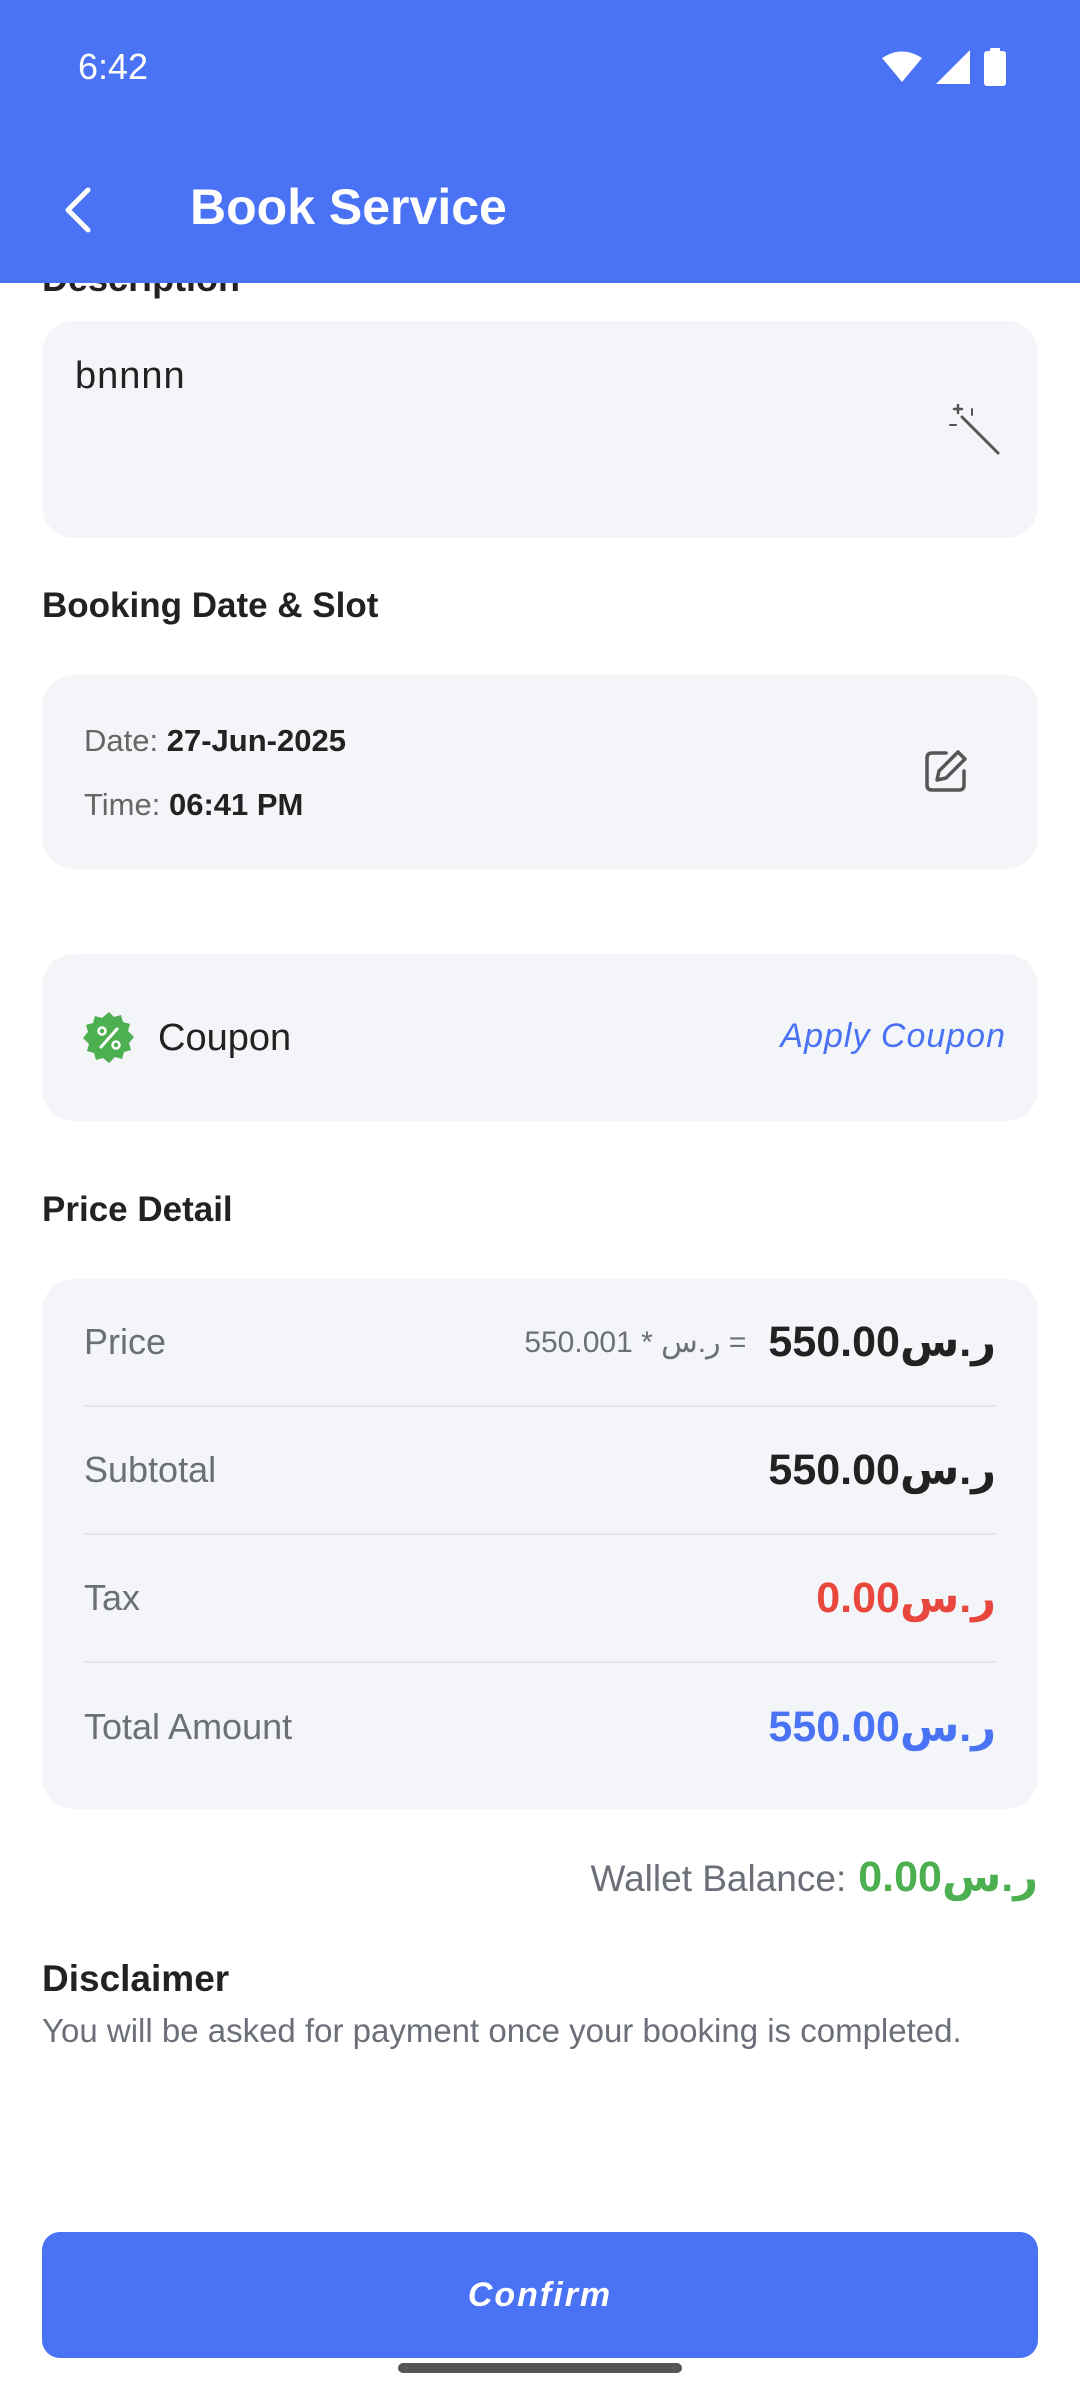 This screenshot has width=1080, height=2400. I want to click on booking-time: Time: 06:41 PM, so click(193, 805).